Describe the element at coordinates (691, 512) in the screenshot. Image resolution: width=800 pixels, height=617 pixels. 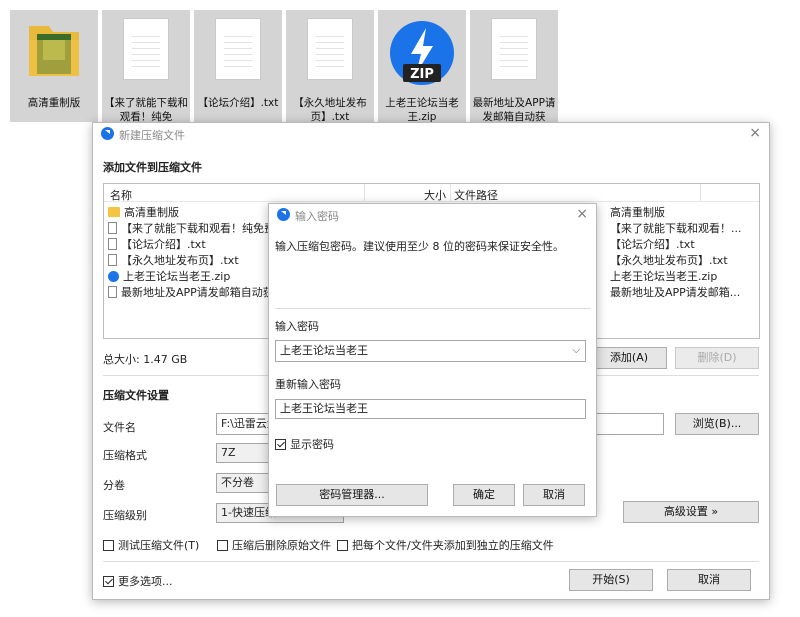
I see `advanced-settings-button: 高级设置 »` at that location.